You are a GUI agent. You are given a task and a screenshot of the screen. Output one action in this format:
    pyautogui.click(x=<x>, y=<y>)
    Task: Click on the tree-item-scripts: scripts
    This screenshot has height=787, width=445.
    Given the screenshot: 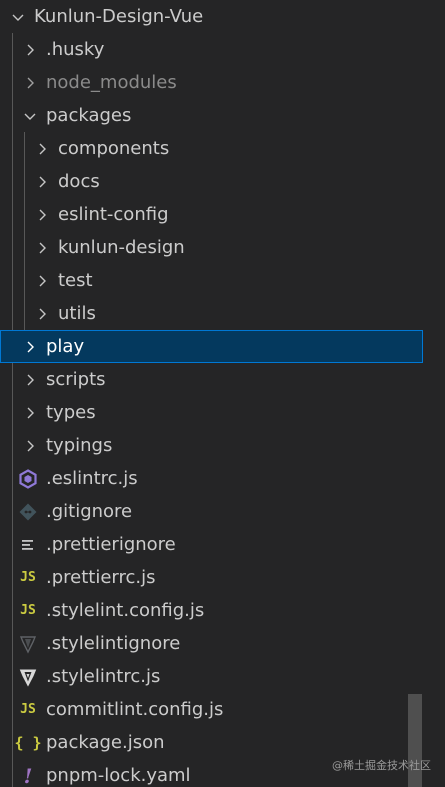 What is the action you would take?
    pyautogui.click(x=211, y=379)
    